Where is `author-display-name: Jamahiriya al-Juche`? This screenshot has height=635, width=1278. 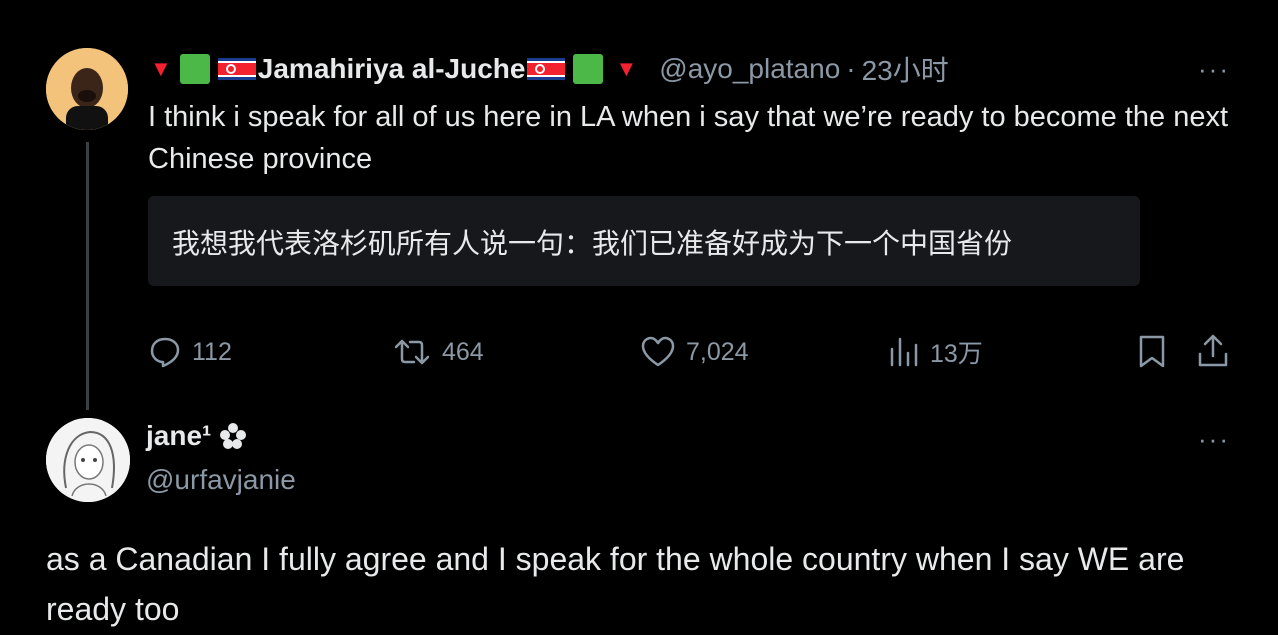
author-display-name: Jamahiriya al-Juche is located at coordinates (392, 69).